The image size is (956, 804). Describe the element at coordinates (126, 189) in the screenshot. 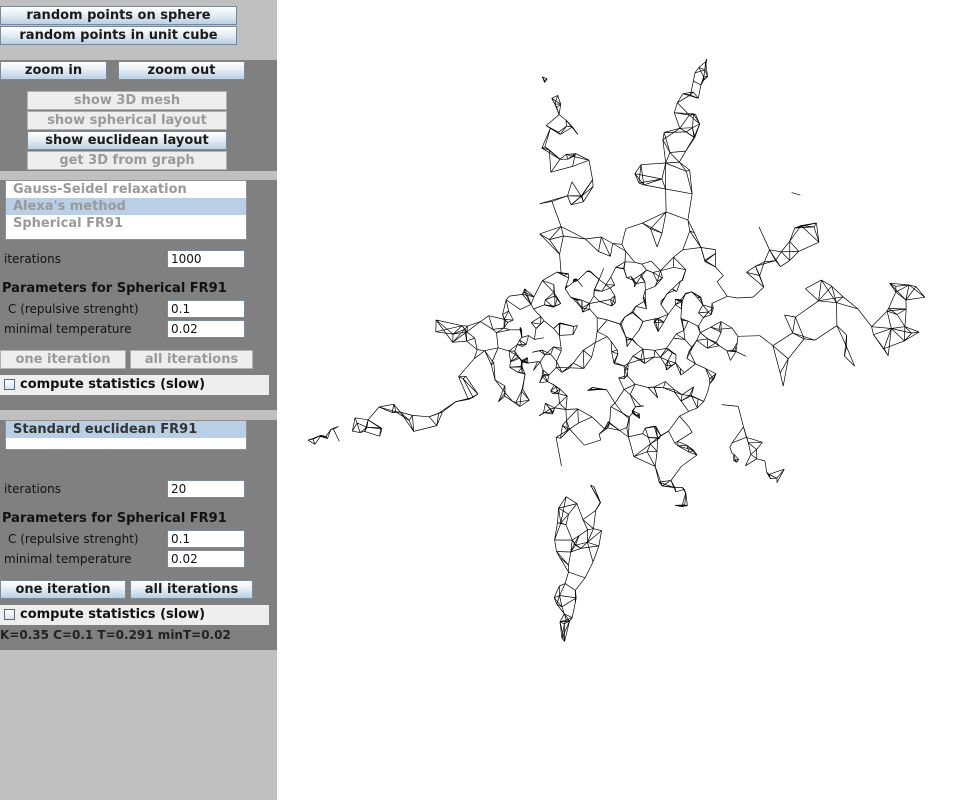

I see `method-gauss-seidel: Gauss-Seidel relaxation` at that location.